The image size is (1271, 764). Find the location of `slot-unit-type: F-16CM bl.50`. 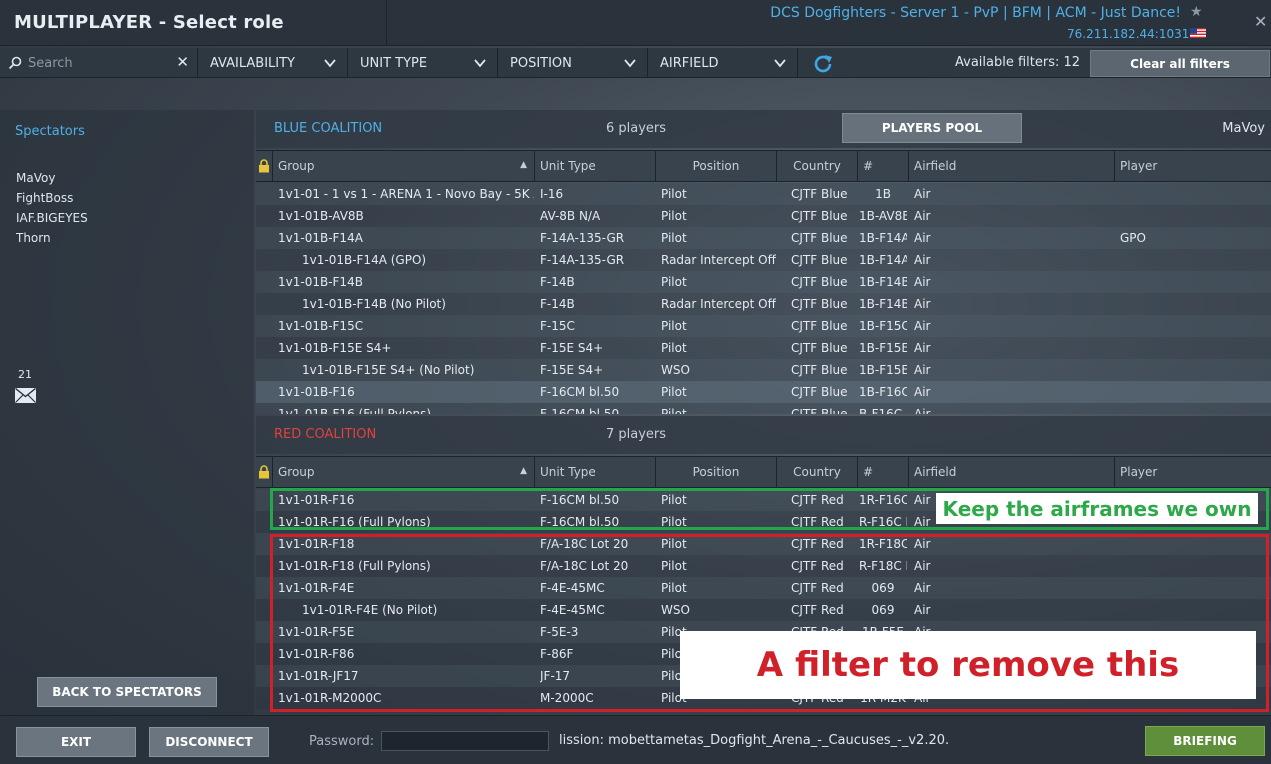

slot-unit-type: F-16CM bl.50 is located at coordinates (580, 392).